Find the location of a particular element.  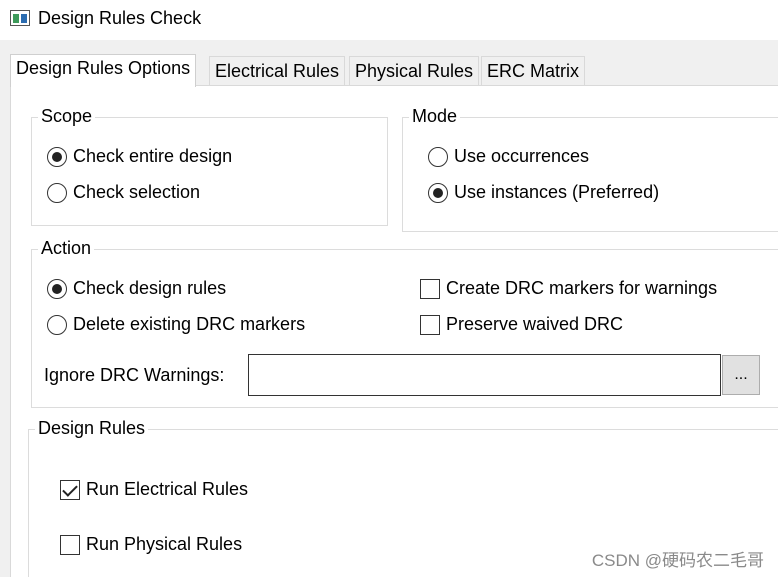

checkbox-label: Run Physical Rules is located at coordinates (164, 544).